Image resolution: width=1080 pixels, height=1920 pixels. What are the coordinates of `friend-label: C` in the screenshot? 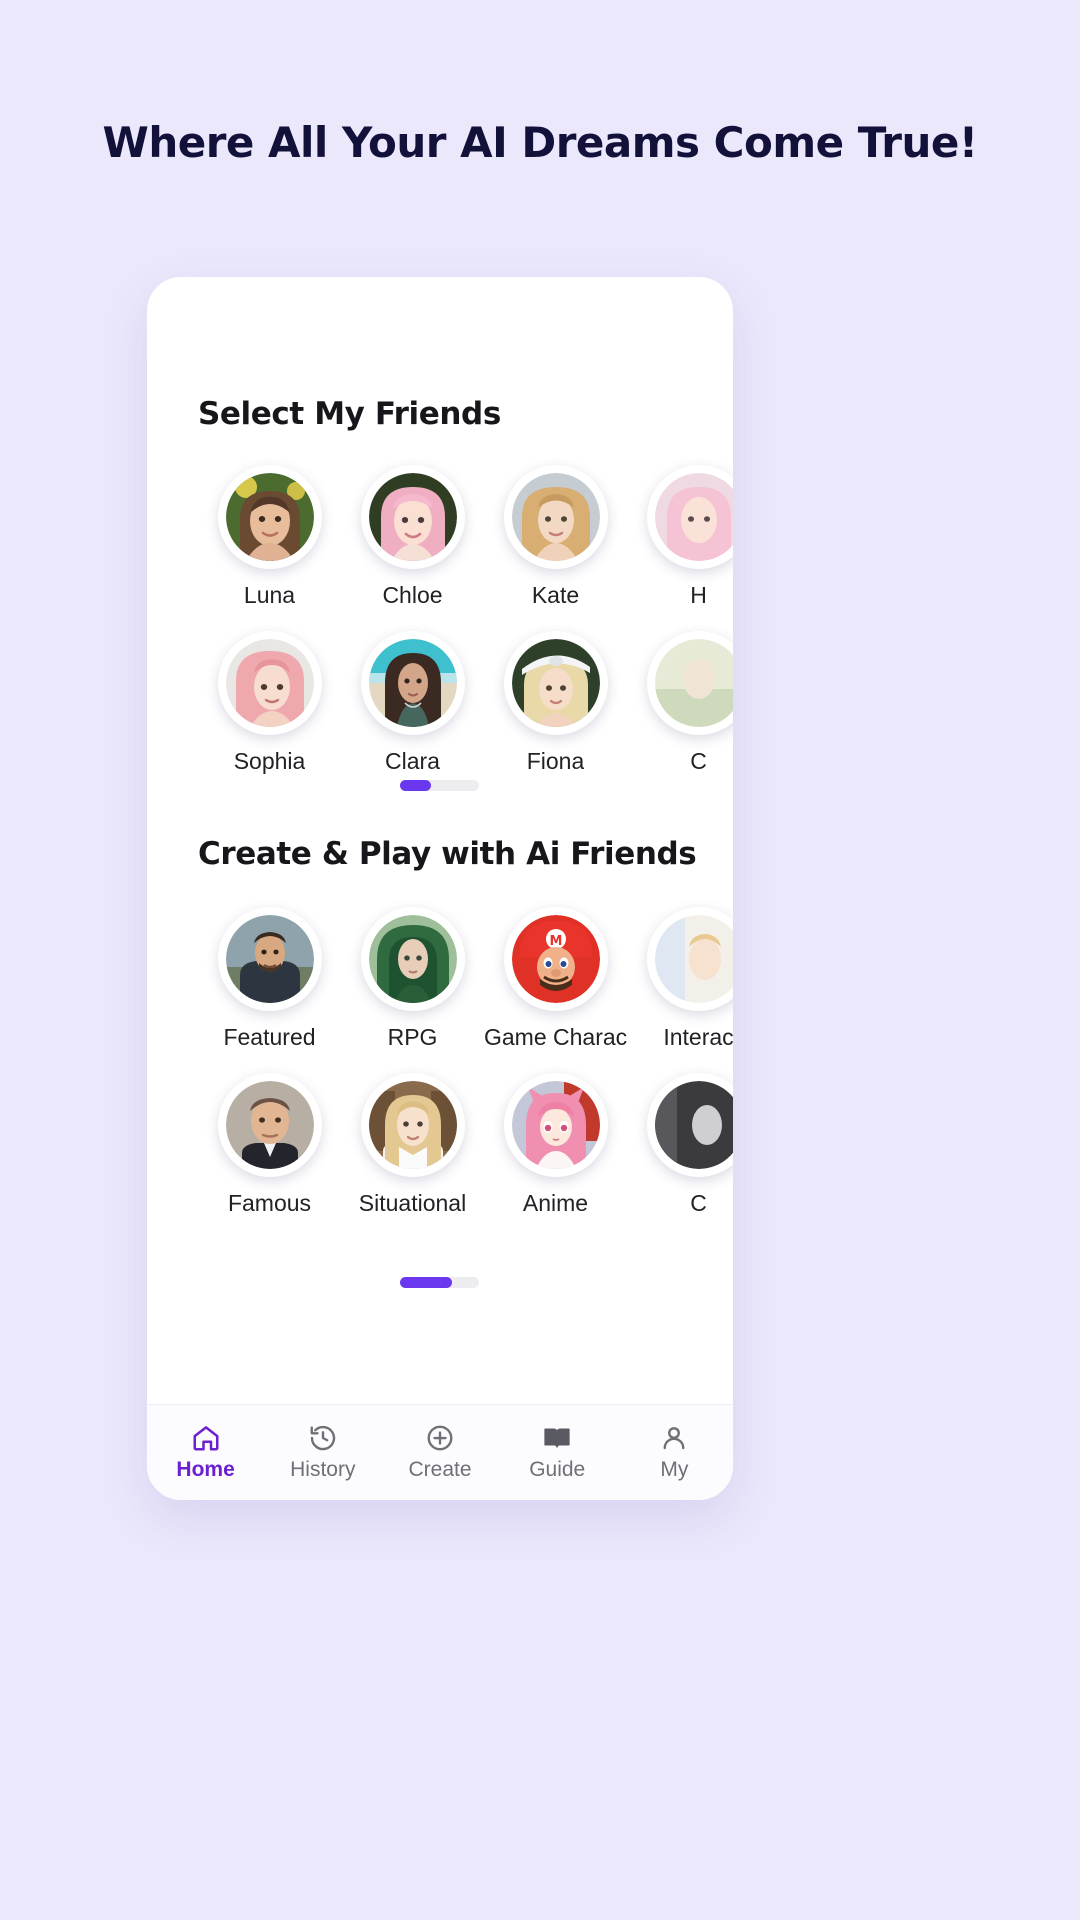 It's located at (698, 761).